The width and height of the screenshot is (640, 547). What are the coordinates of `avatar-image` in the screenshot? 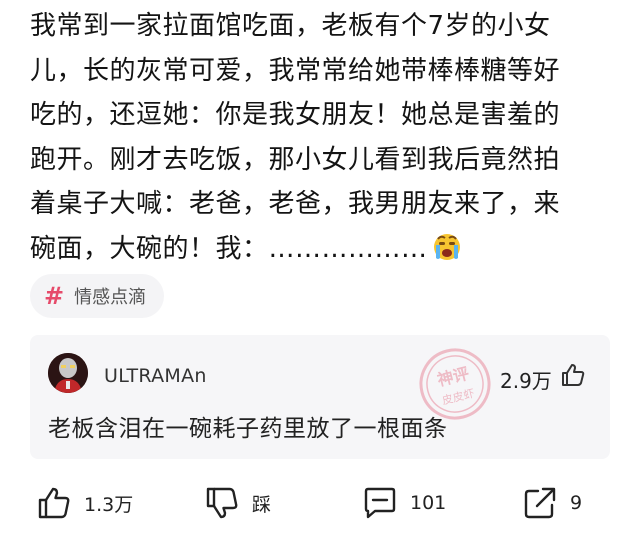 It's located at (68, 373).